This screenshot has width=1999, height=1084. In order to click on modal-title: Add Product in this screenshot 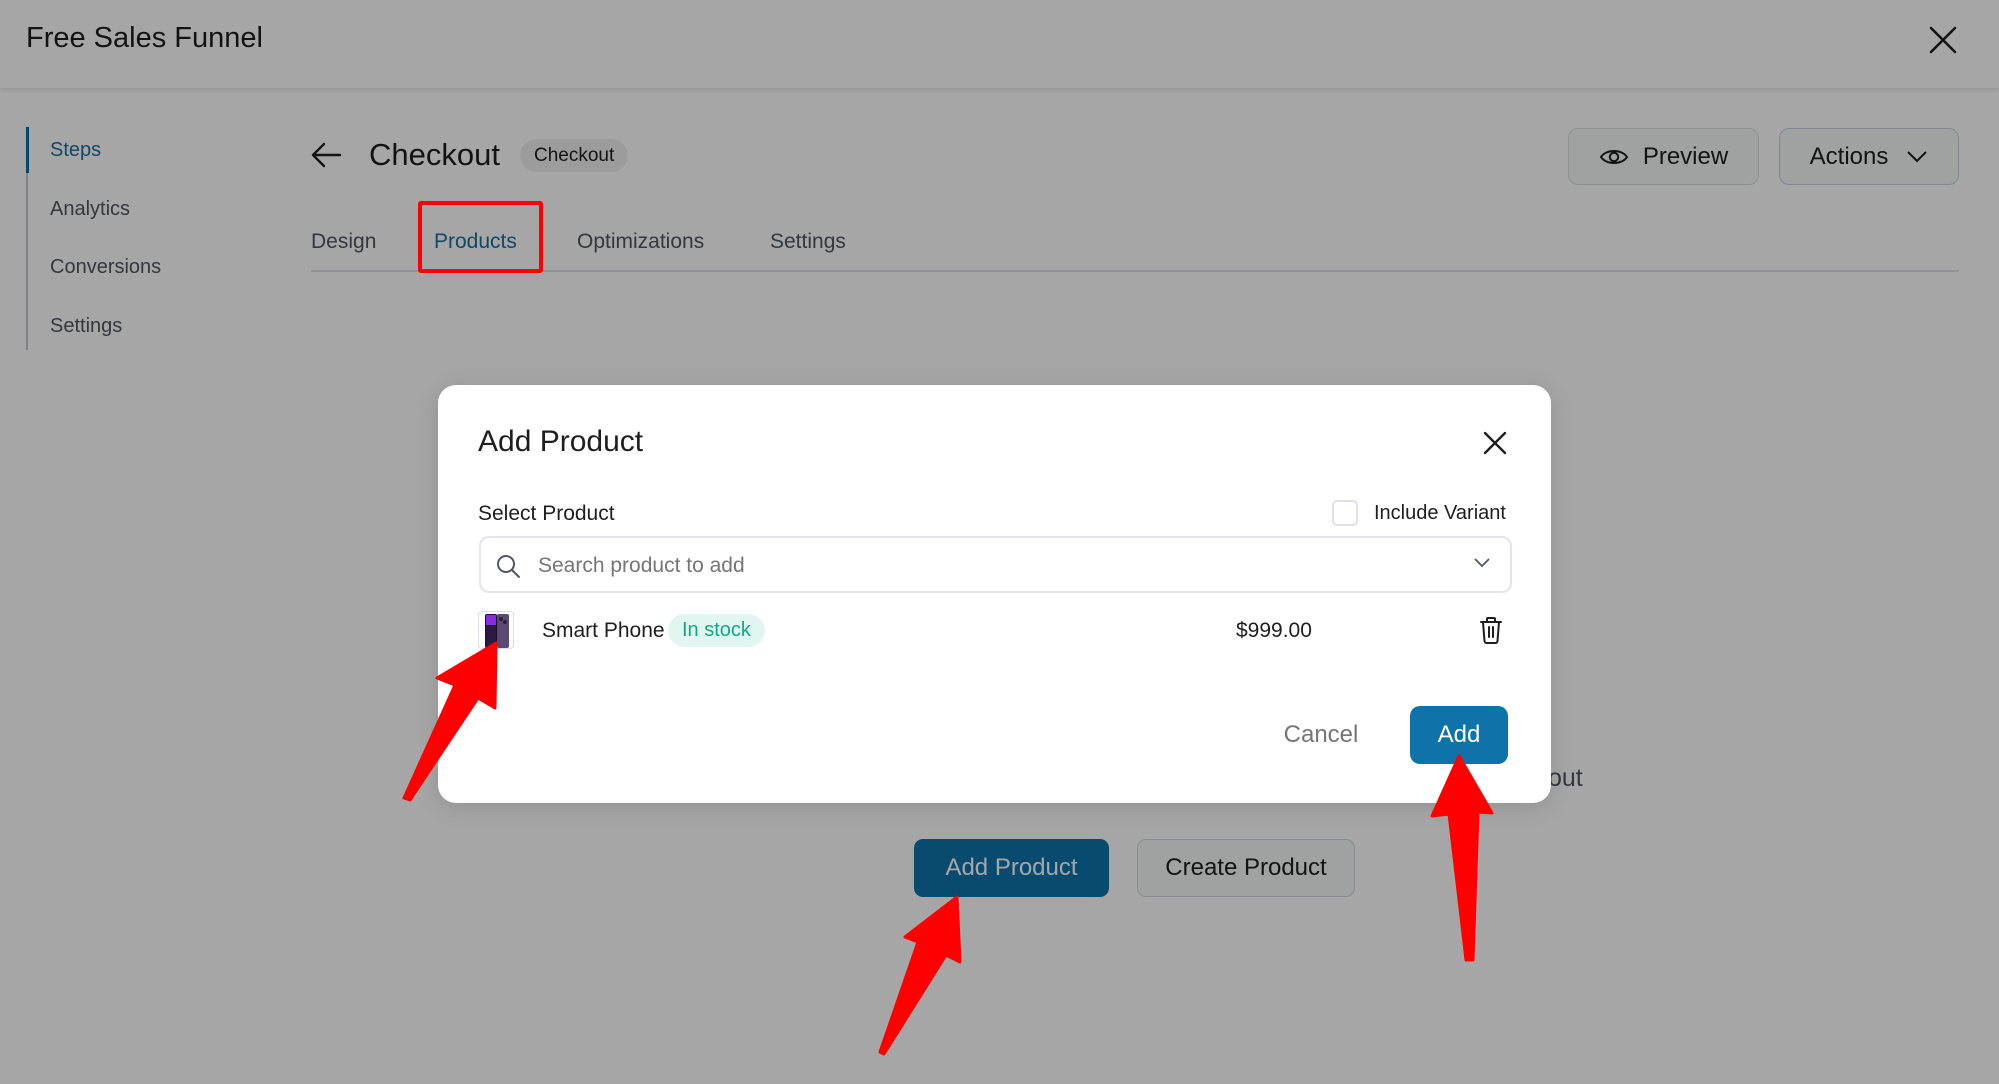, I will do `click(561, 441)`.